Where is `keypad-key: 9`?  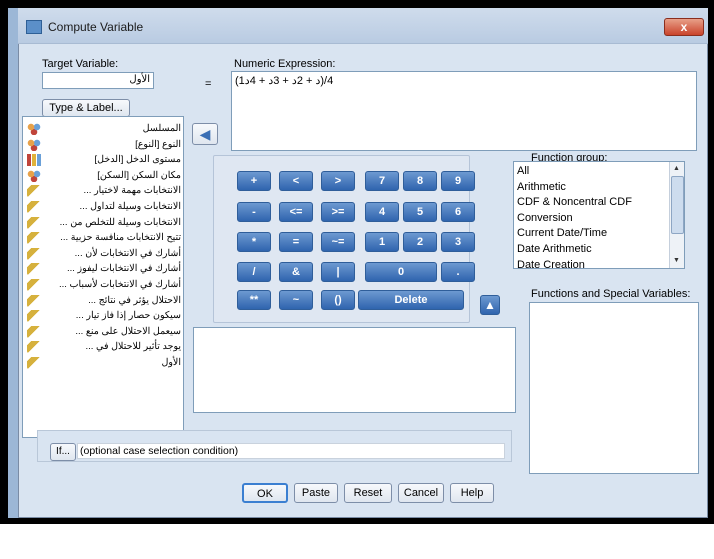
keypad-key: 9 is located at coordinates (458, 181).